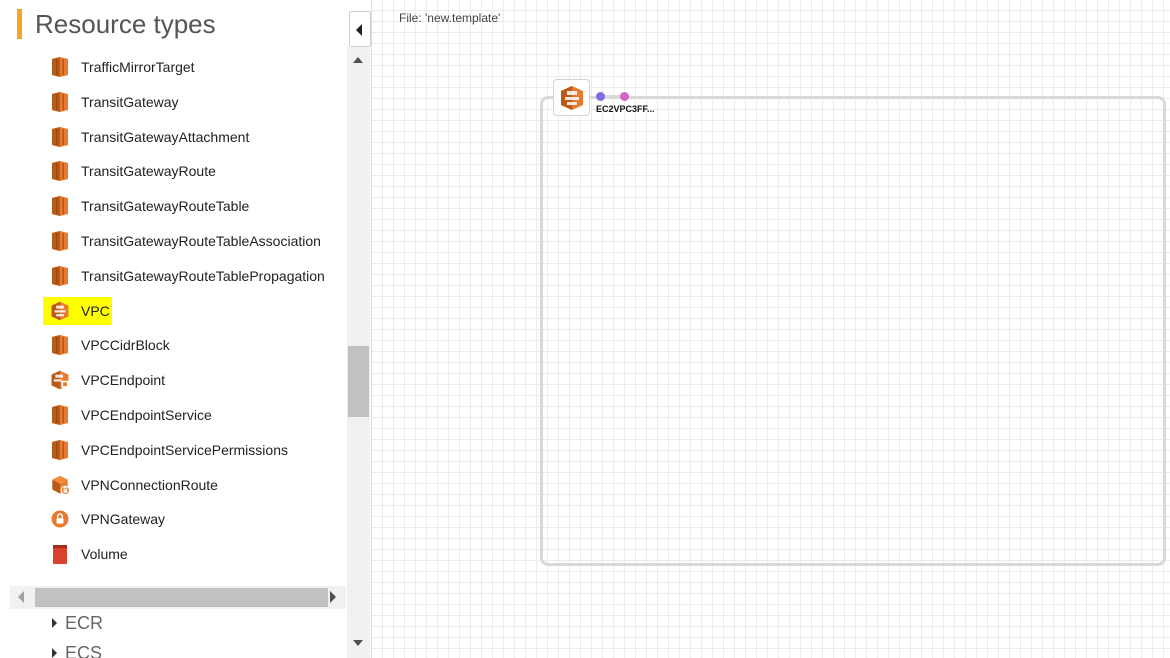 The image size is (1170, 658). I want to click on scroll-down-arrow-icon, so click(358, 643).